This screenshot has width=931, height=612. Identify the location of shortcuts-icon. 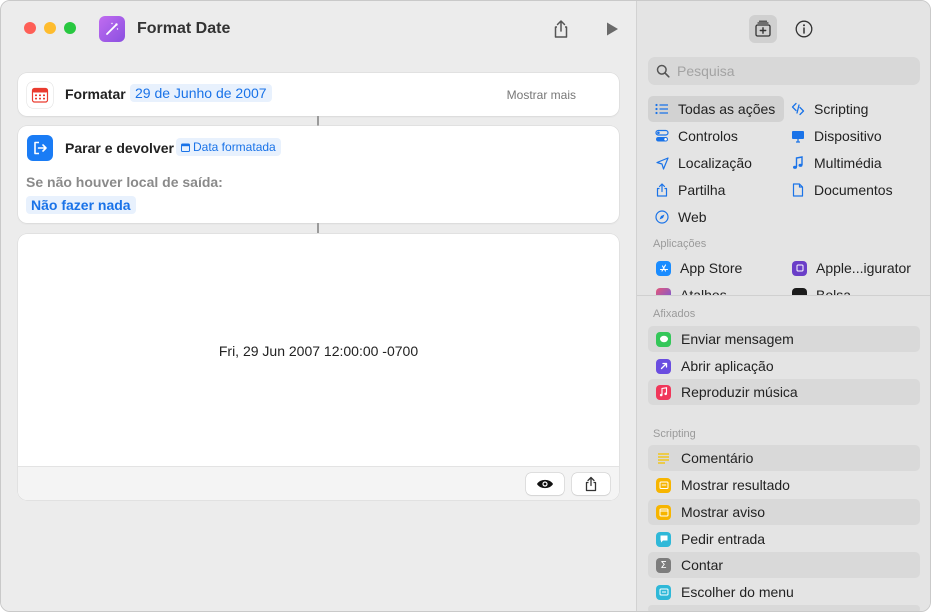
(663, 291).